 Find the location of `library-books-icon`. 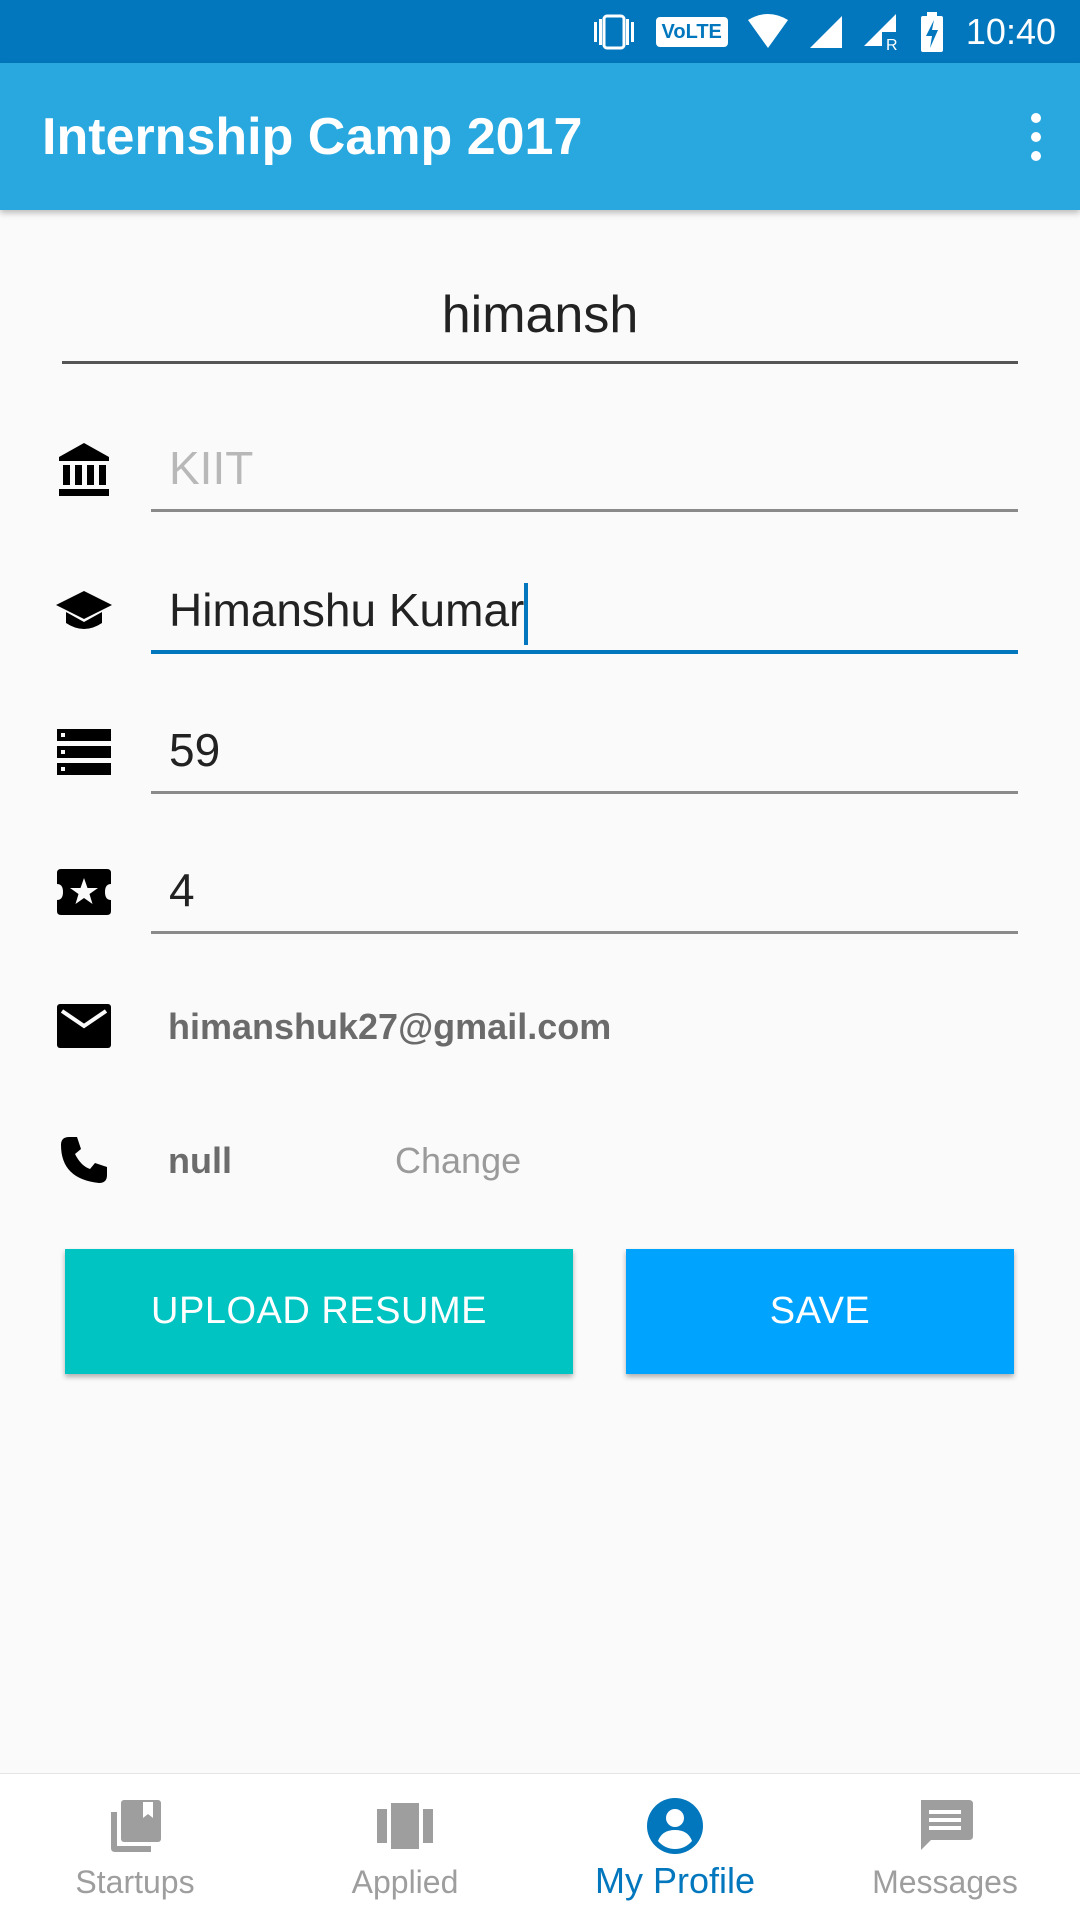

library-books-icon is located at coordinates (135, 1826).